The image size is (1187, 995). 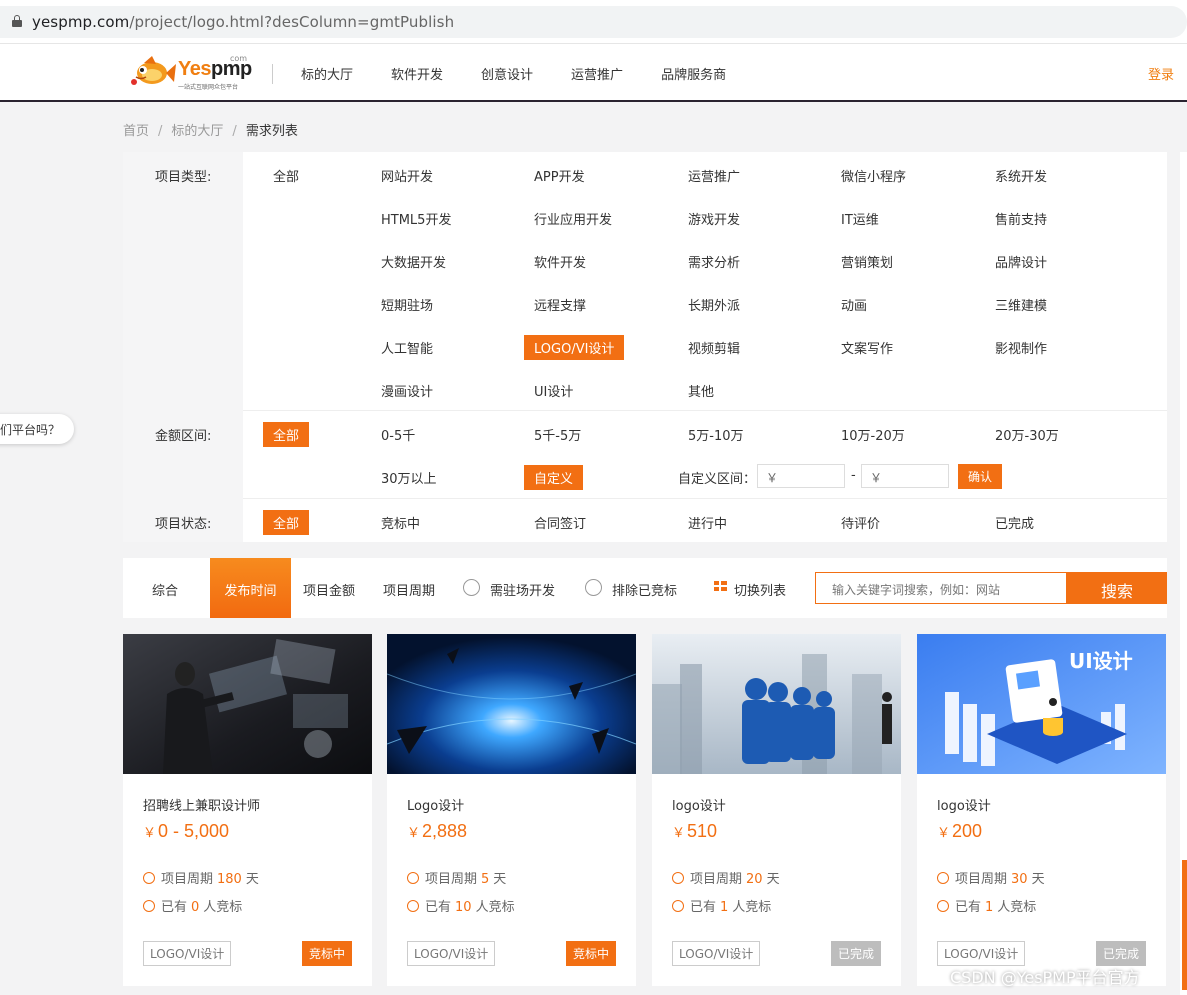 What do you see at coordinates (195, 907) in the screenshot?
I see `bids-count: 0` at bounding box center [195, 907].